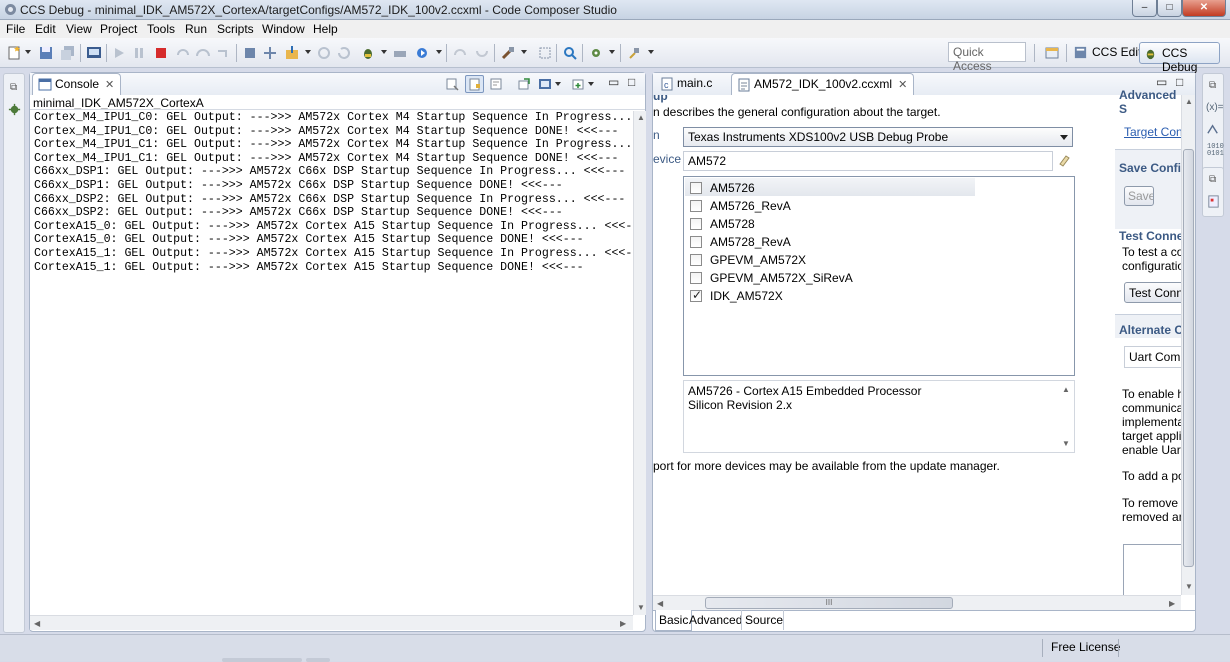  I want to click on terminate-icon, so click(161, 53).